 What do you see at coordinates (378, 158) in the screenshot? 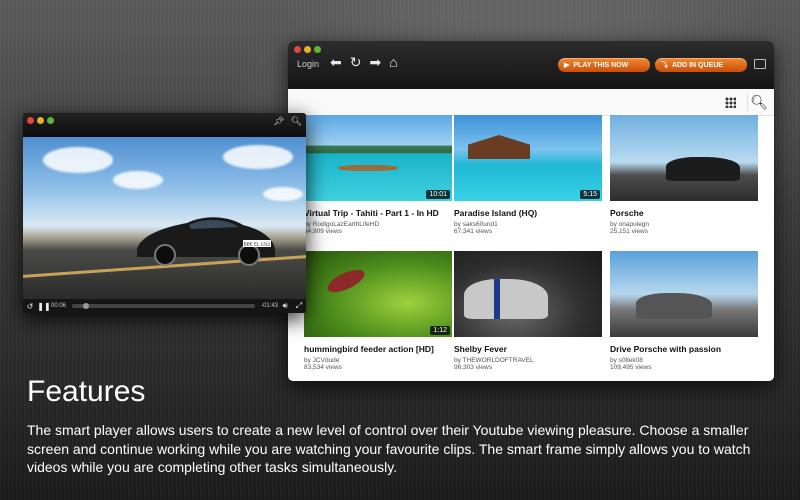
I see `video-thumbnail: 10:01` at bounding box center [378, 158].